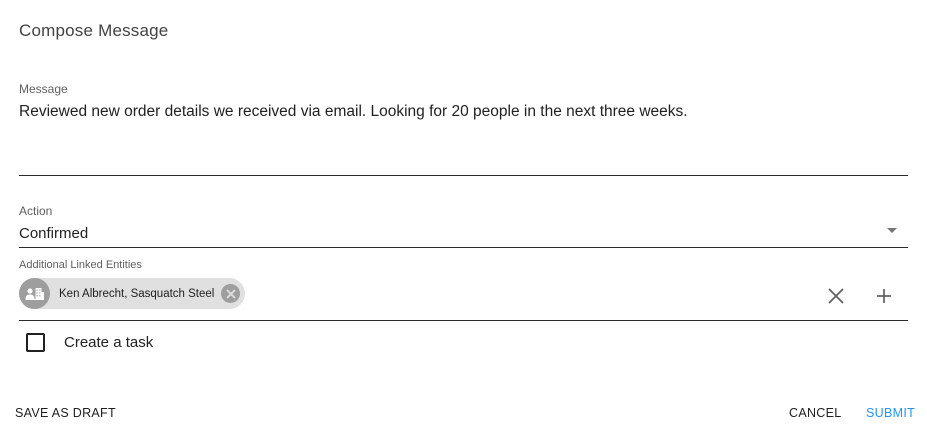  Describe the element at coordinates (463, 320) in the screenshot. I see `linked-entities-underline` at that location.